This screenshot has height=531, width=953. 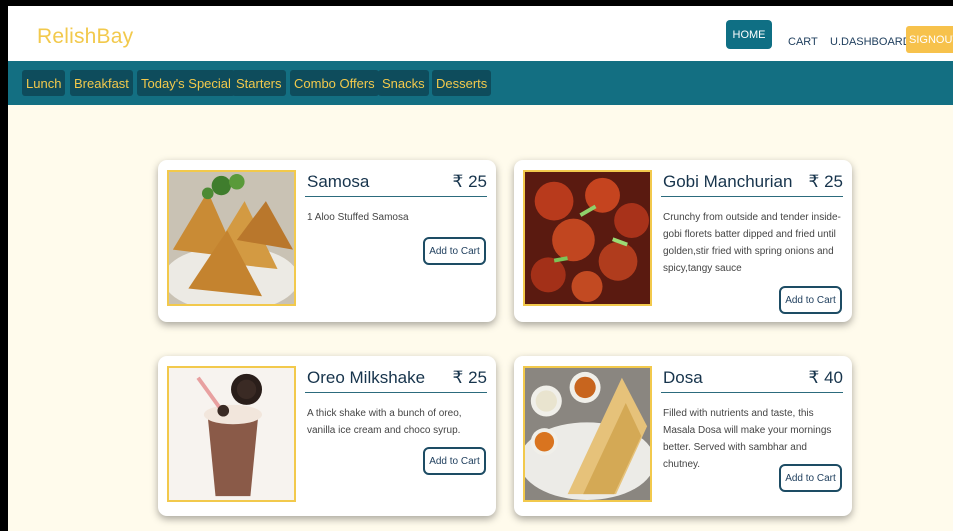 What do you see at coordinates (259, 83) in the screenshot?
I see `category-starters: Starters` at bounding box center [259, 83].